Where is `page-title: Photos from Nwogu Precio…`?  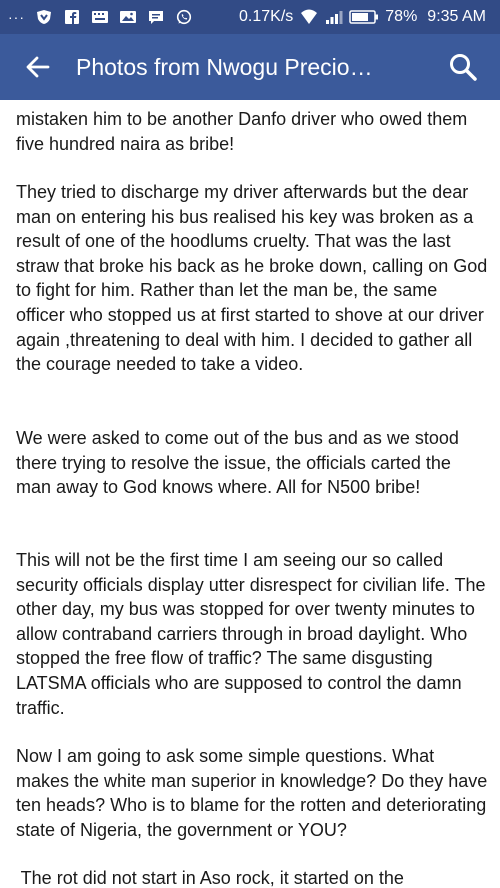
page-title: Photos from Nwogu Precio… is located at coordinates (224, 66).